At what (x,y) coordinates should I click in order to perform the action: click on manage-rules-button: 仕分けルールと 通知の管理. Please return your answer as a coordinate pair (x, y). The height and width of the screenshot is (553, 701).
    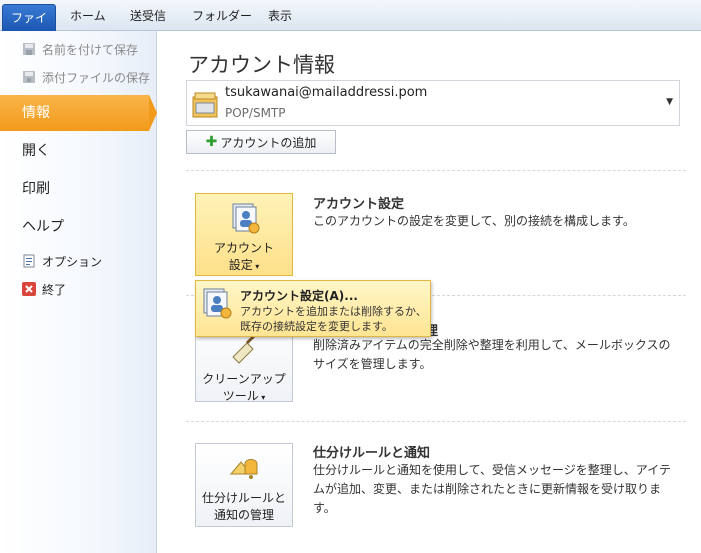
    Looking at the image, I should click on (244, 485).